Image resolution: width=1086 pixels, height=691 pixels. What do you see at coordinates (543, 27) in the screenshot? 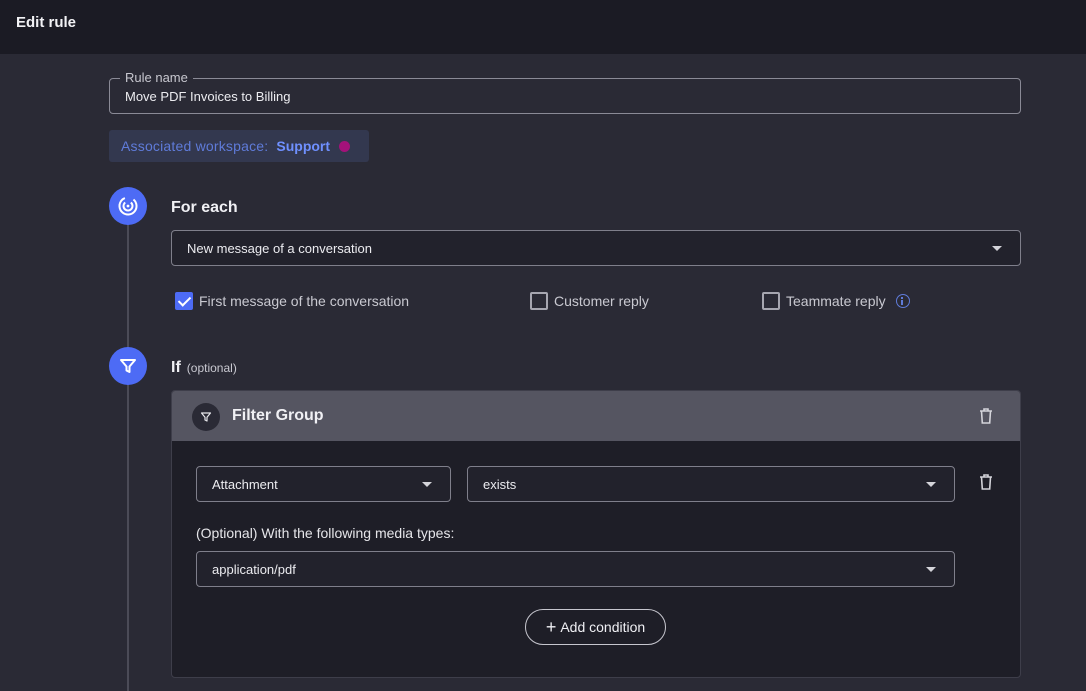
I see `top-bar: Edit rule` at bounding box center [543, 27].